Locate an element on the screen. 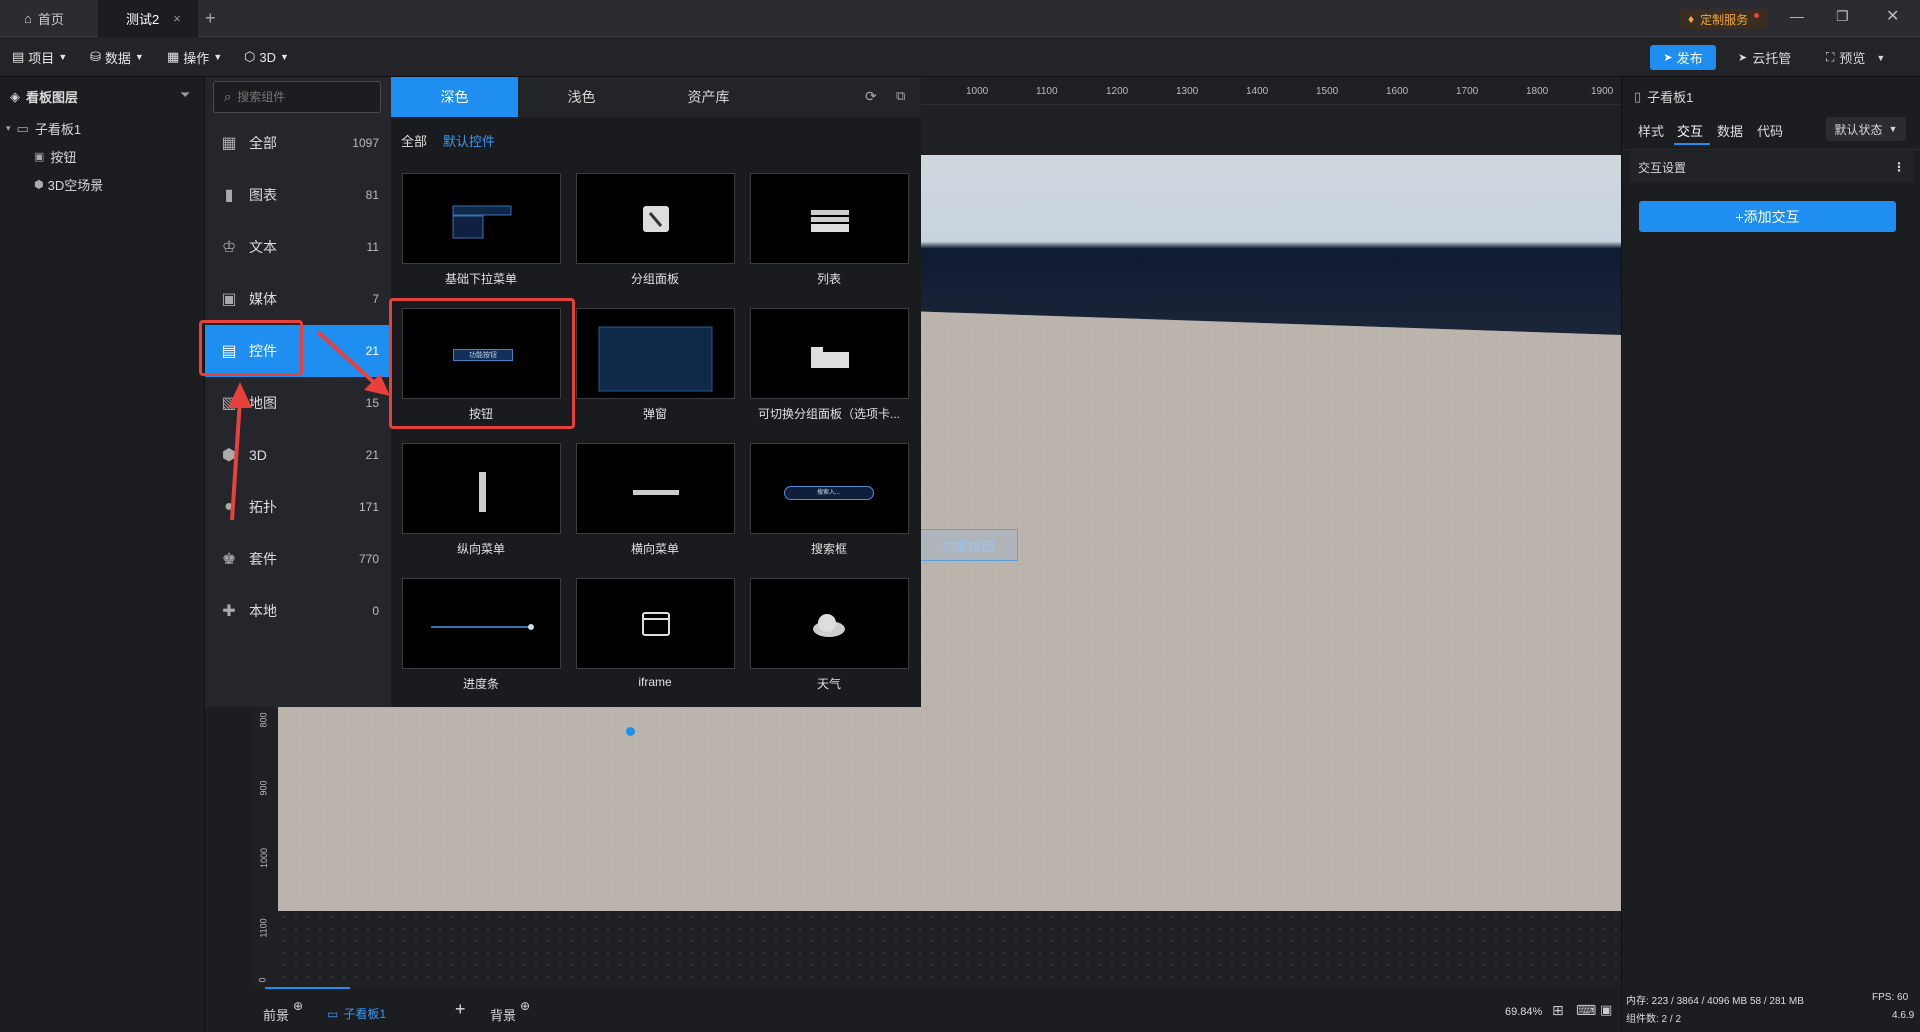  card-progress-bar is located at coordinates (481, 623).